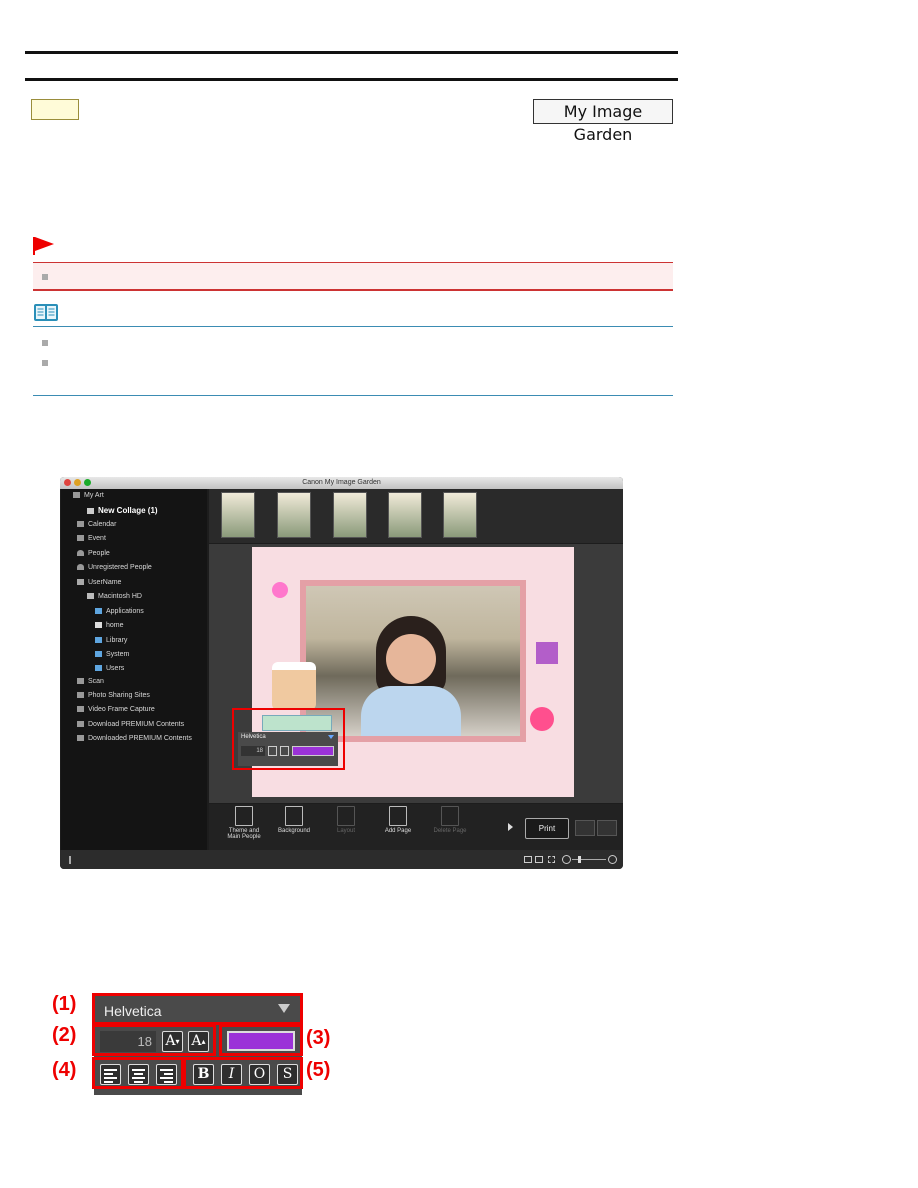  I want to click on sidebar-item-people: People, so click(93, 553).